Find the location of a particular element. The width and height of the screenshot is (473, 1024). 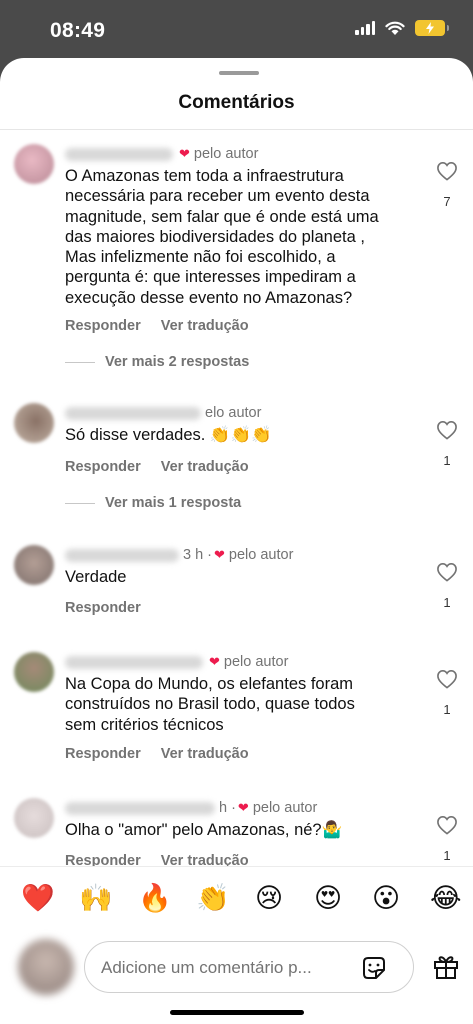

reaction-surprised: 😮 is located at coordinates (386, 898).